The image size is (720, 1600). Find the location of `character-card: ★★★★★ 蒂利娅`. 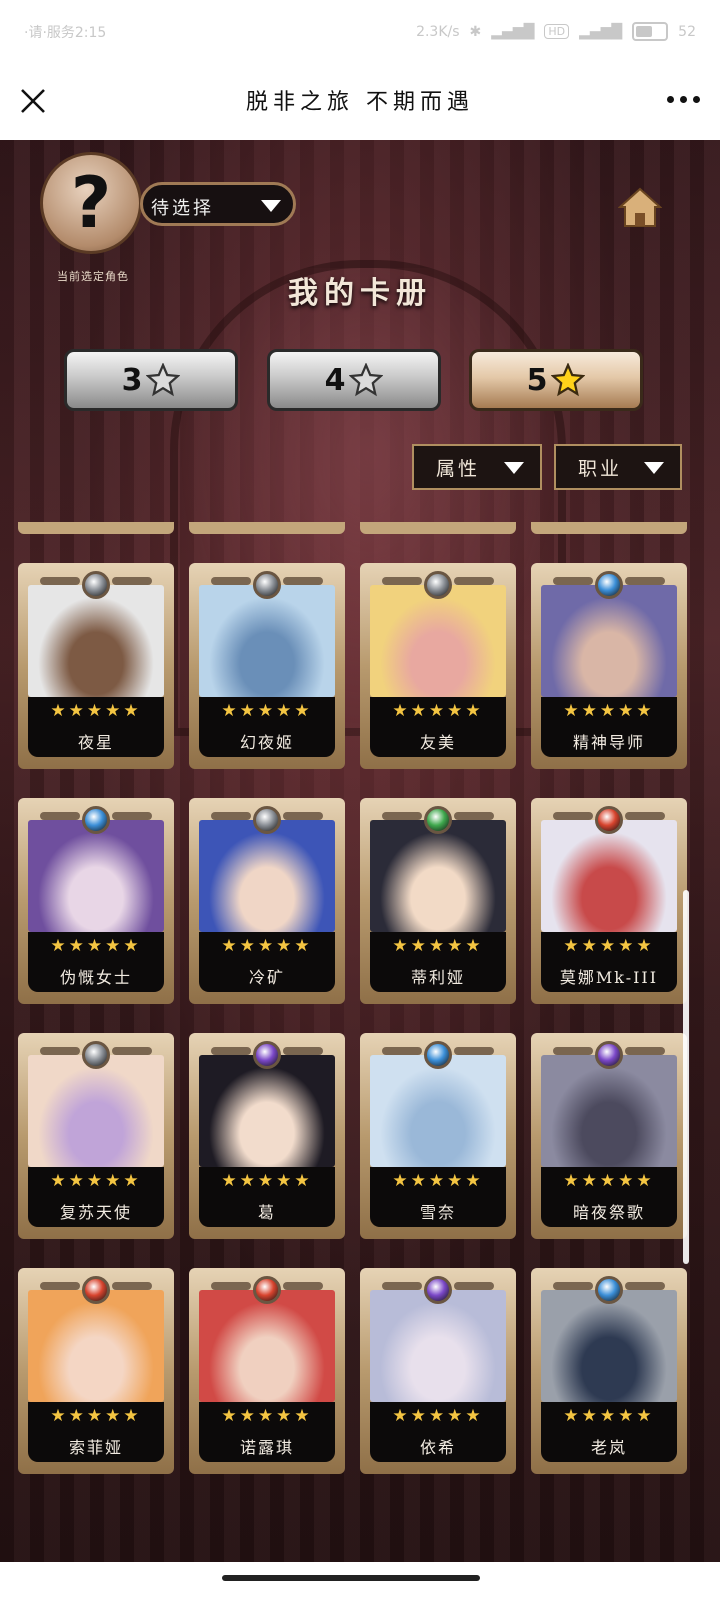

character-card: ★★★★★ 蒂利娅 is located at coordinates (438, 901).